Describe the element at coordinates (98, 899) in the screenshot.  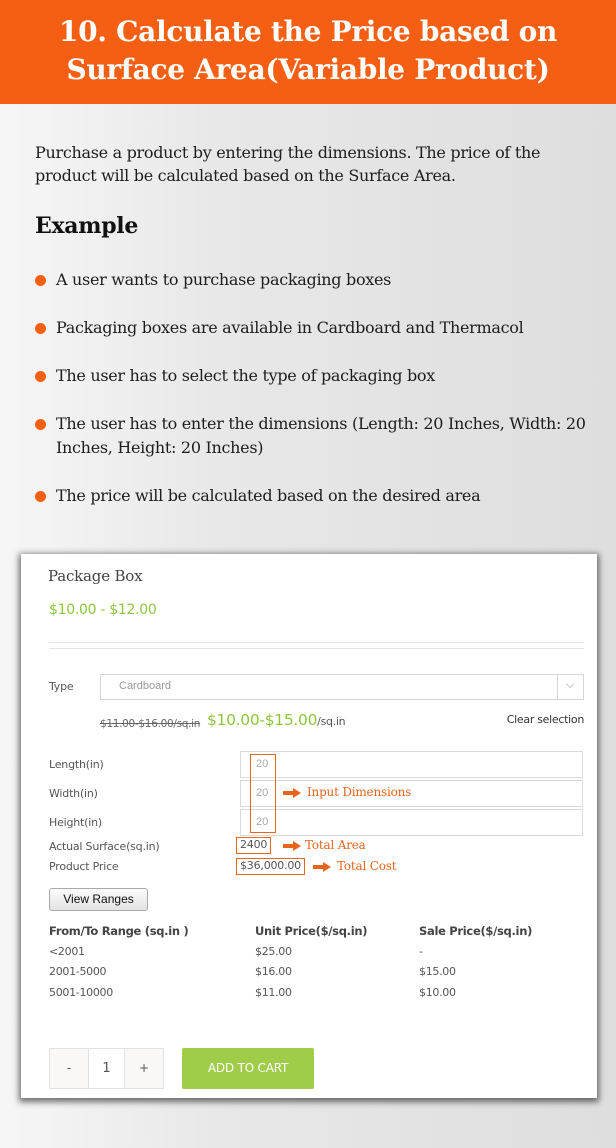
I see `view-ranges-button: View Ranges` at that location.